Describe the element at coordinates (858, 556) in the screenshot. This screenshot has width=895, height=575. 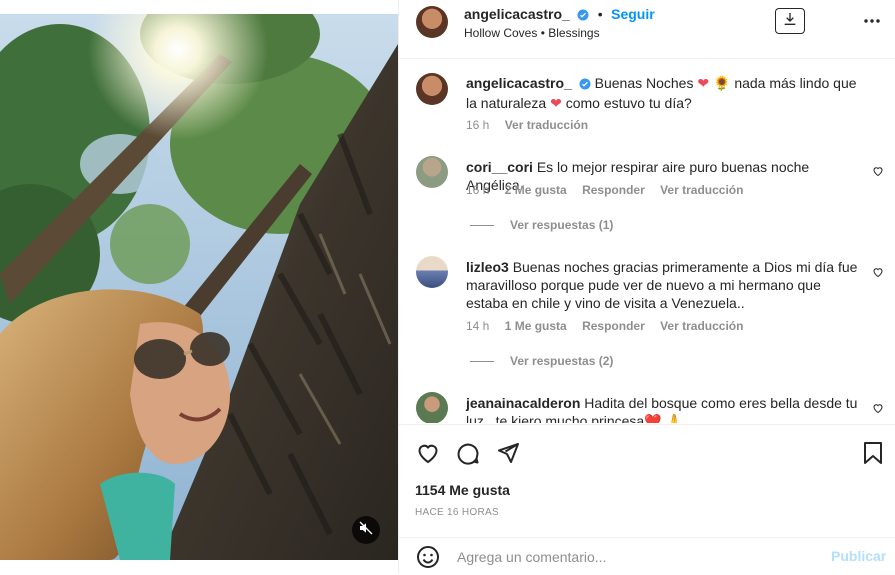
I see `publish-button: Publicar` at that location.